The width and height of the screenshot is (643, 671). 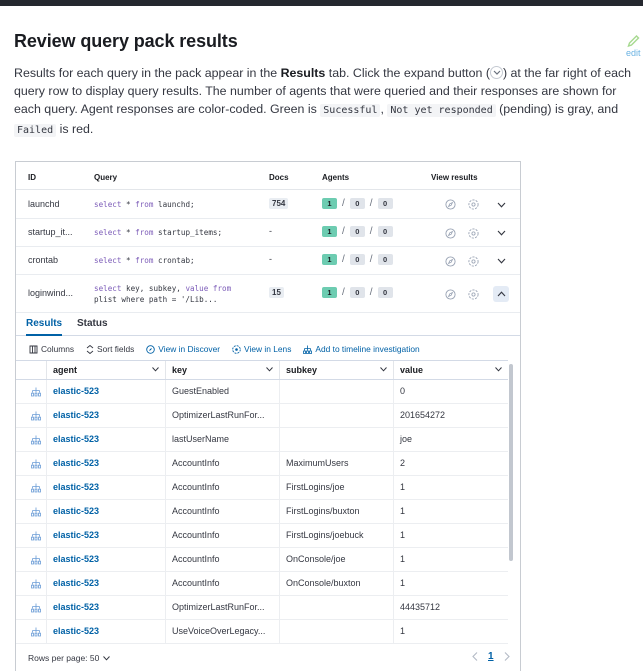 What do you see at coordinates (450, 370) in the screenshot?
I see `grid-col-value: value` at bounding box center [450, 370].